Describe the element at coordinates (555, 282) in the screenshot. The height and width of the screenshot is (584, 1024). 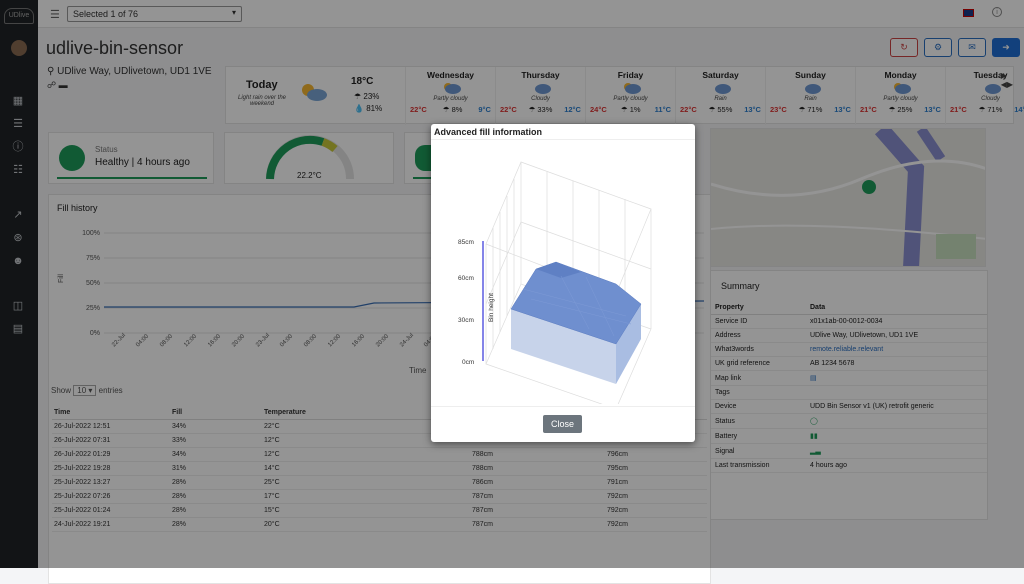
I see `fill-3d-chart: 85cm 60cm 30cm 0cm Bin height` at that location.